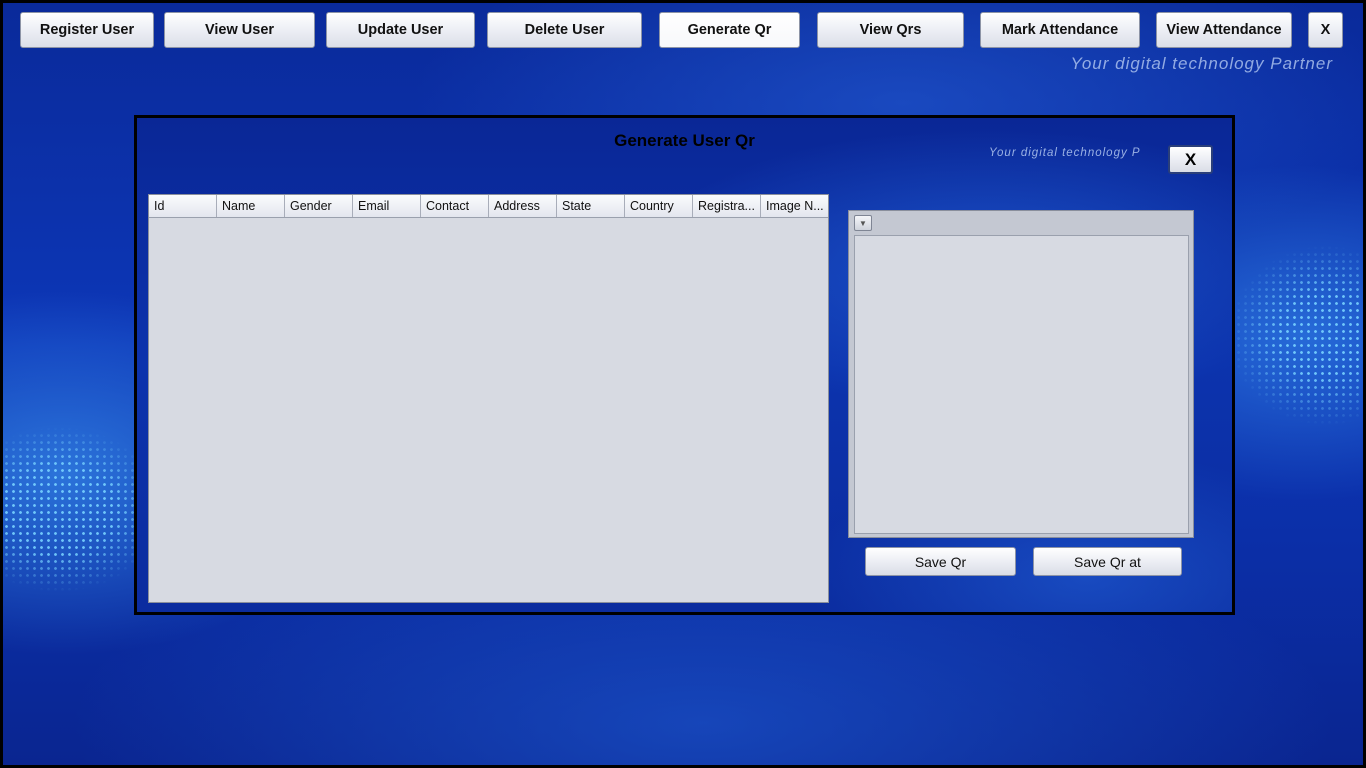 This screenshot has width=1366, height=768. I want to click on column-header-contact: Contact, so click(455, 206).